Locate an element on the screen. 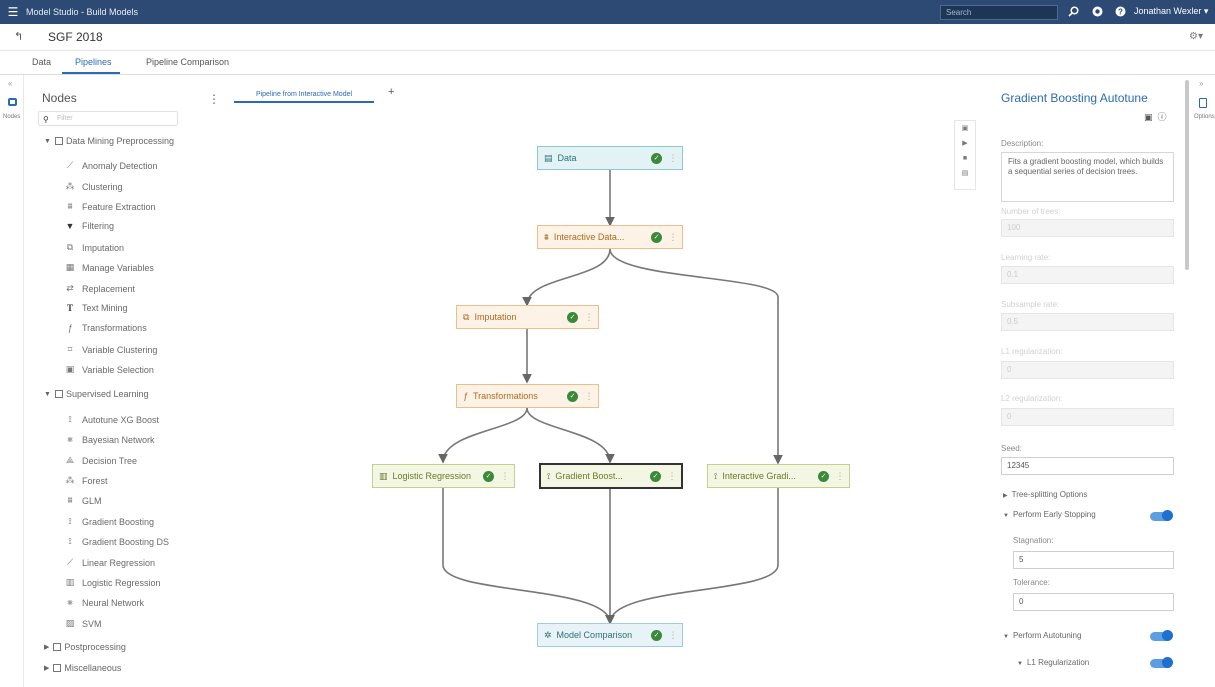  project-actions-icon: ⚙▾ is located at coordinates (1196, 36).